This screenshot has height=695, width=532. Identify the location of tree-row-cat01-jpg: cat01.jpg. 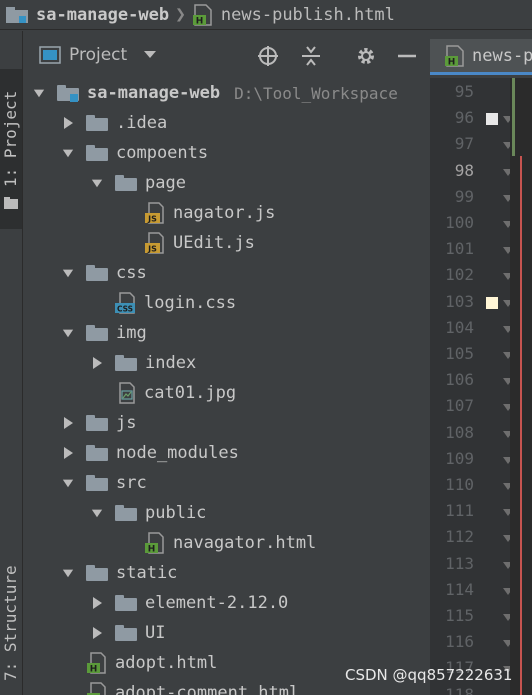
(163, 393).